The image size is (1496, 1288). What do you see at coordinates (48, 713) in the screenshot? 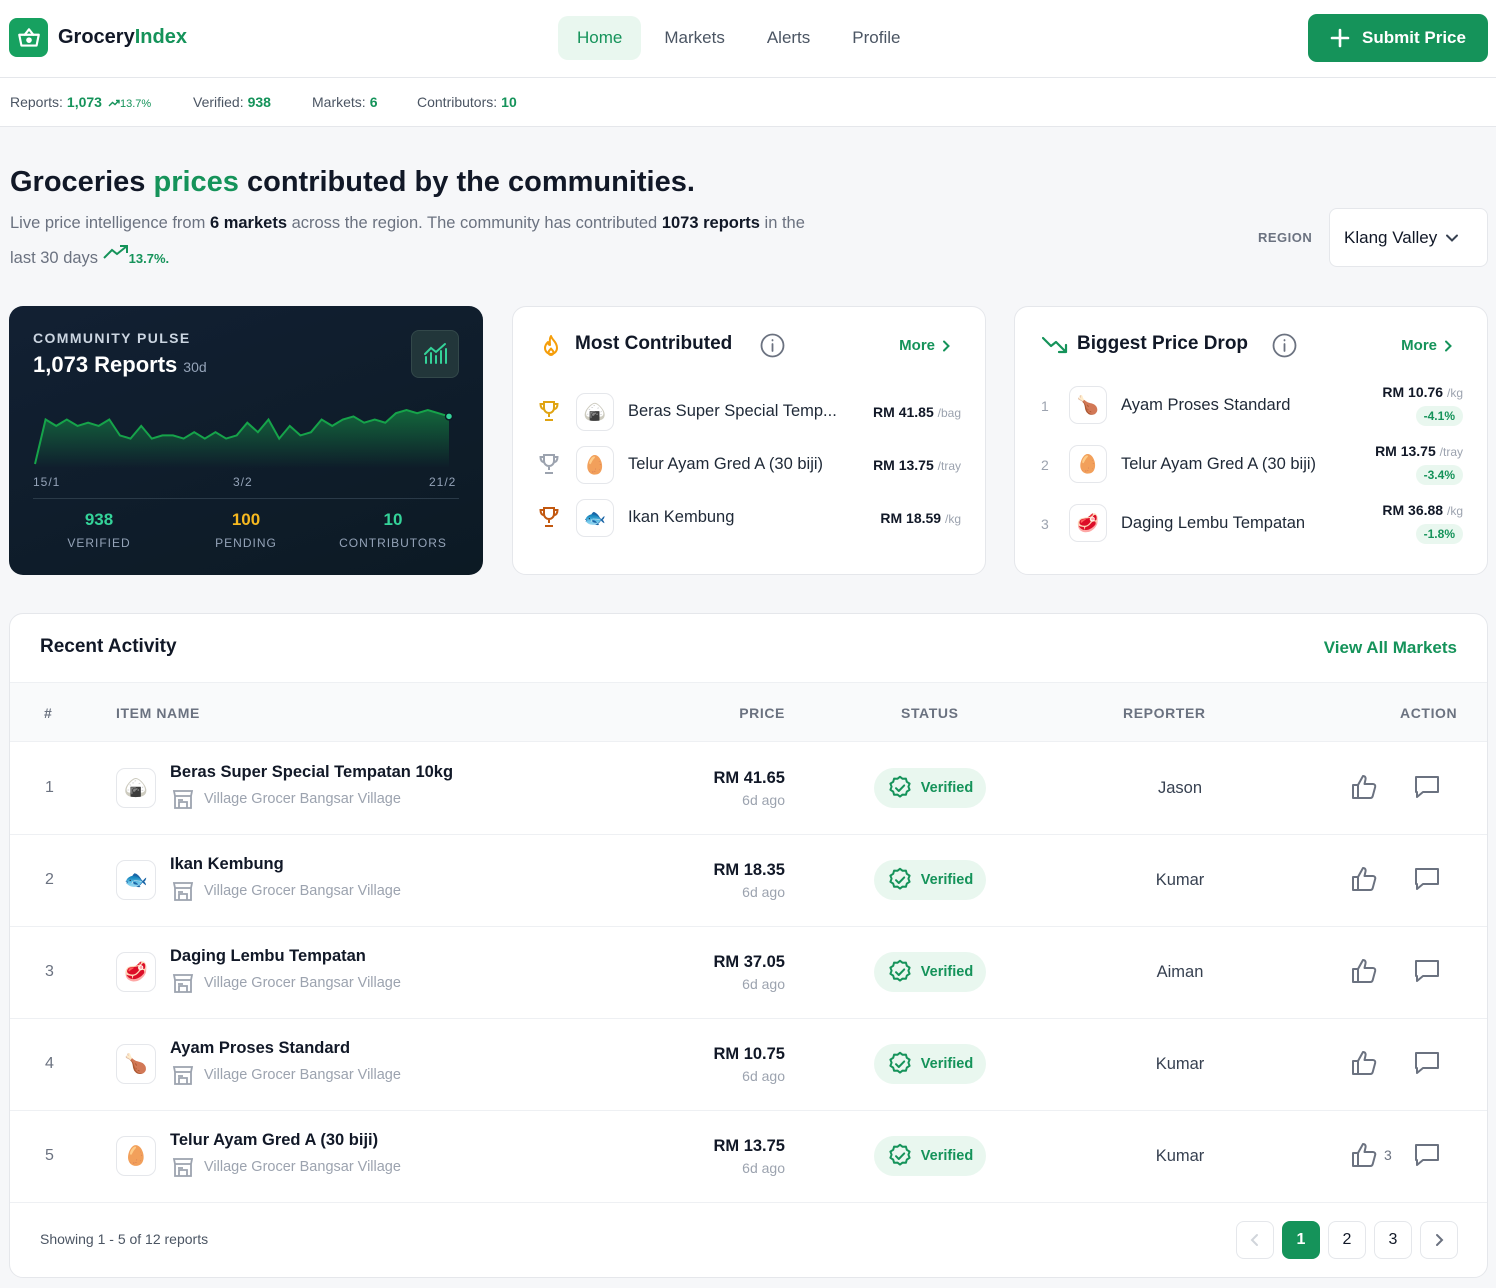
I see `col-index: #` at bounding box center [48, 713].